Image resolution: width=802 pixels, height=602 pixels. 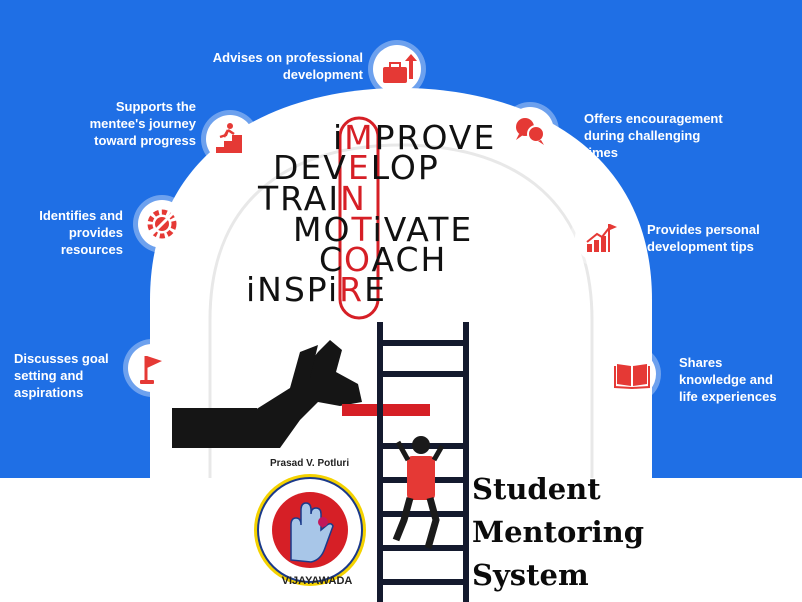 What do you see at coordinates (317, 581) in the screenshot?
I see `logo-city-text: VIJAYAWADA` at bounding box center [317, 581].